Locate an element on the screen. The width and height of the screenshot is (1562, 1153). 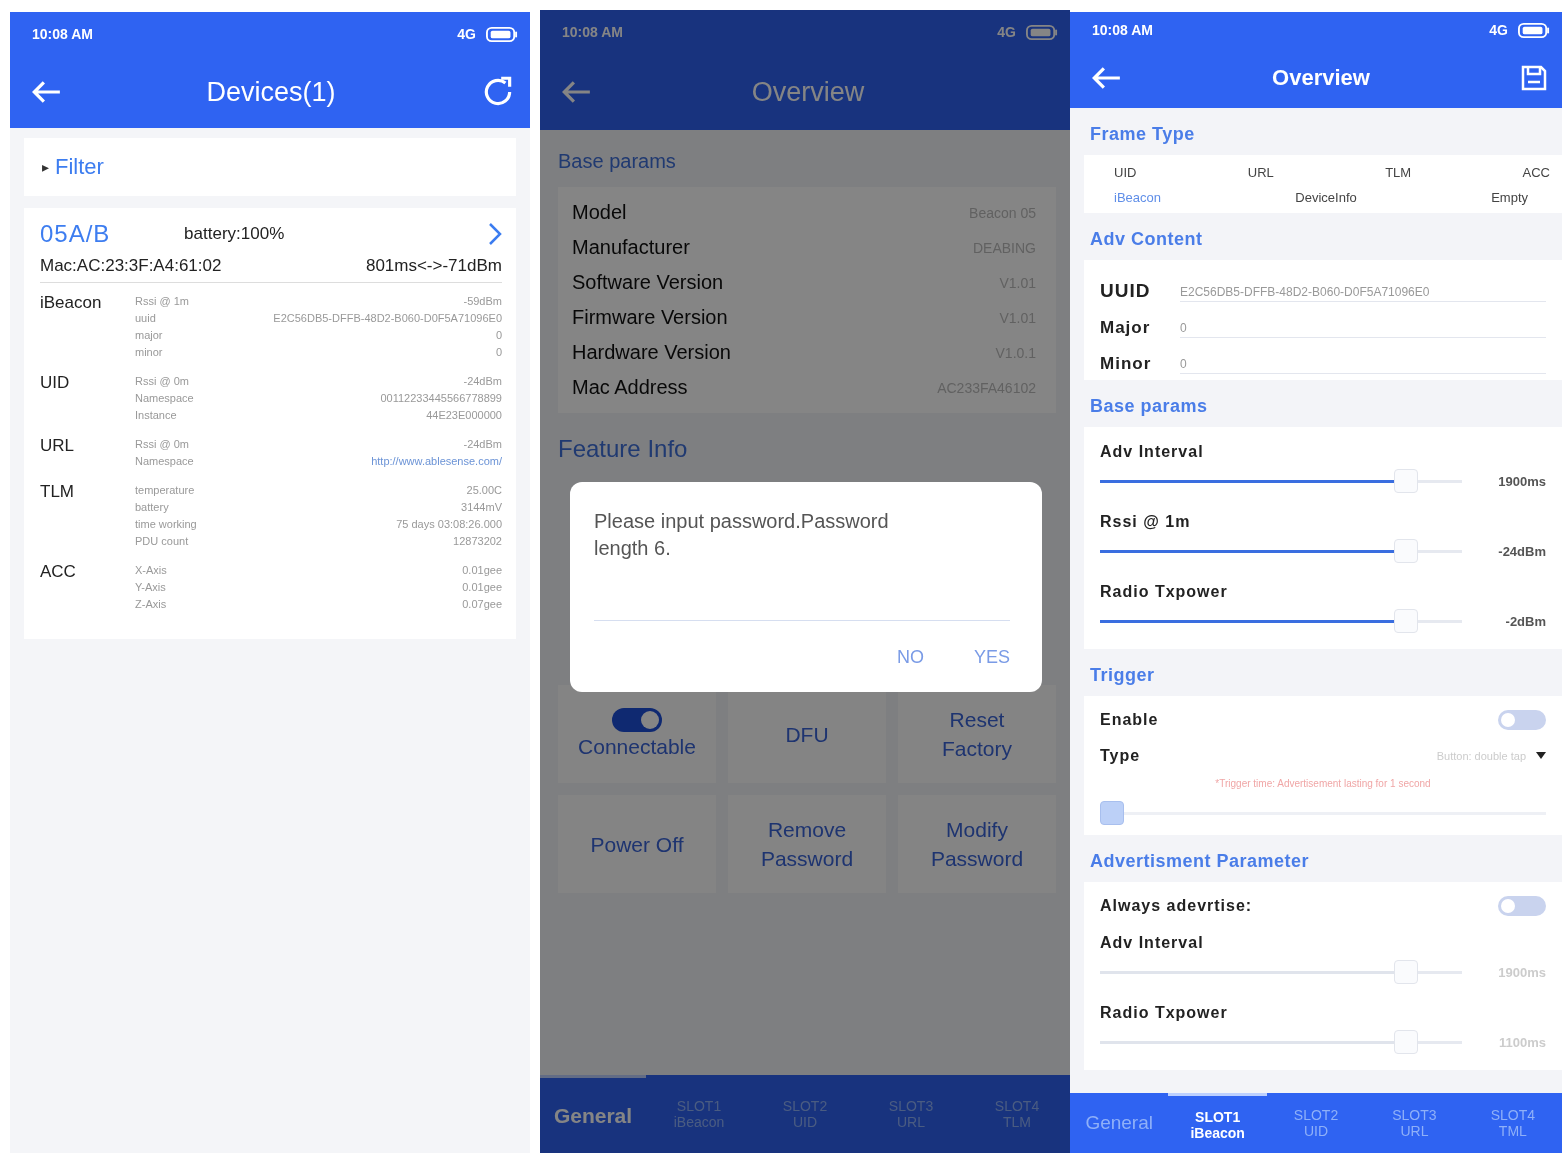
field-key: major is located at coordinates (149, 335).